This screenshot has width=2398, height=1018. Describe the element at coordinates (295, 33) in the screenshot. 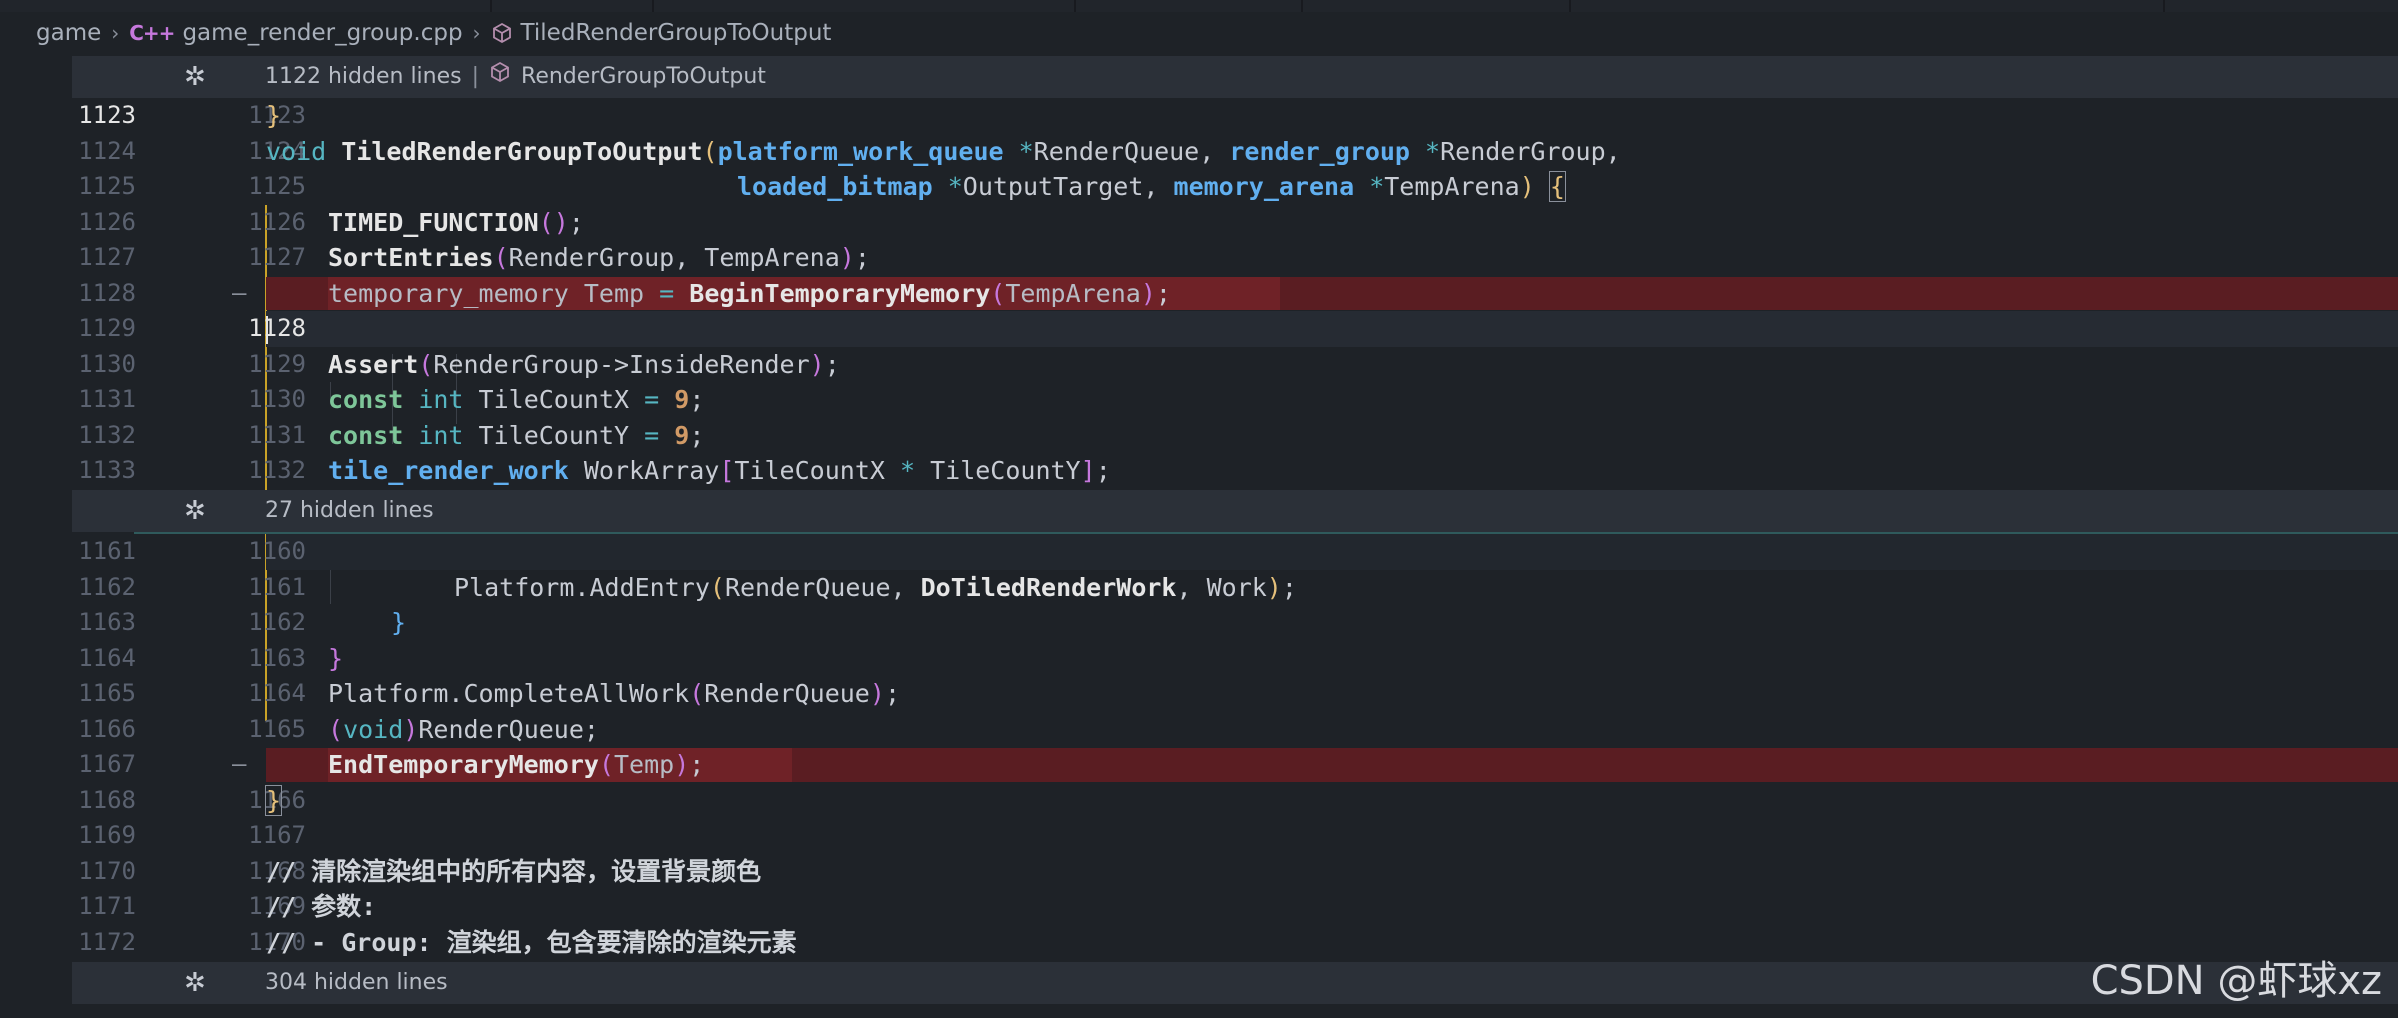

I see `breadcrumb-file: C++ game_render_group.cpp` at that location.